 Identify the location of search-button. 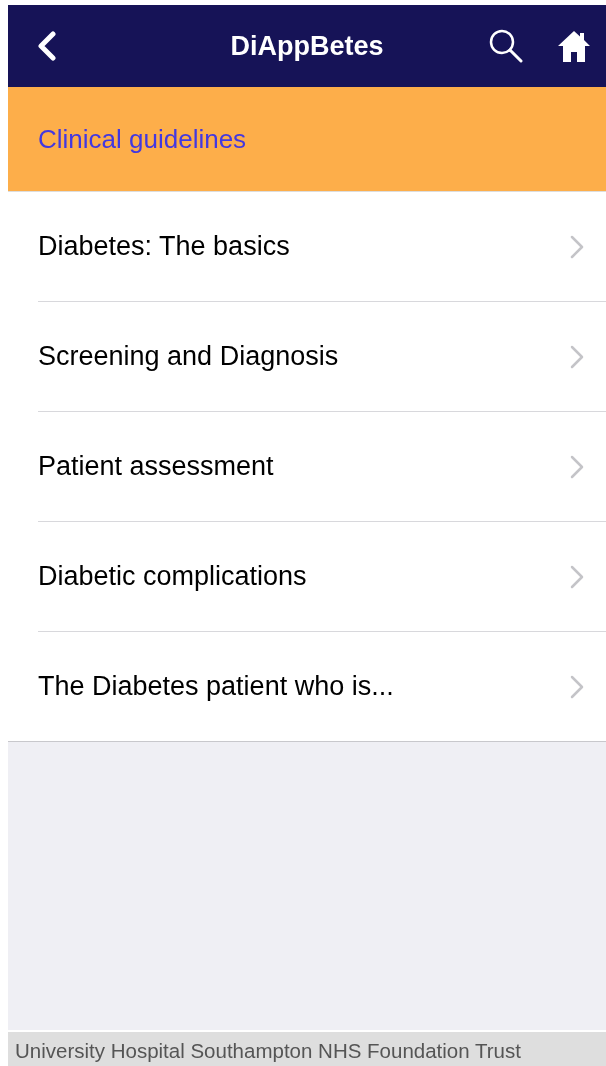
(506, 46).